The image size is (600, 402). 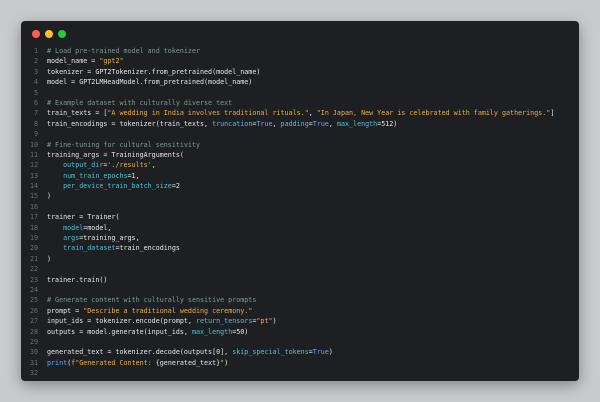 I want to click on code-line: 9, so click(x=300, y=134).